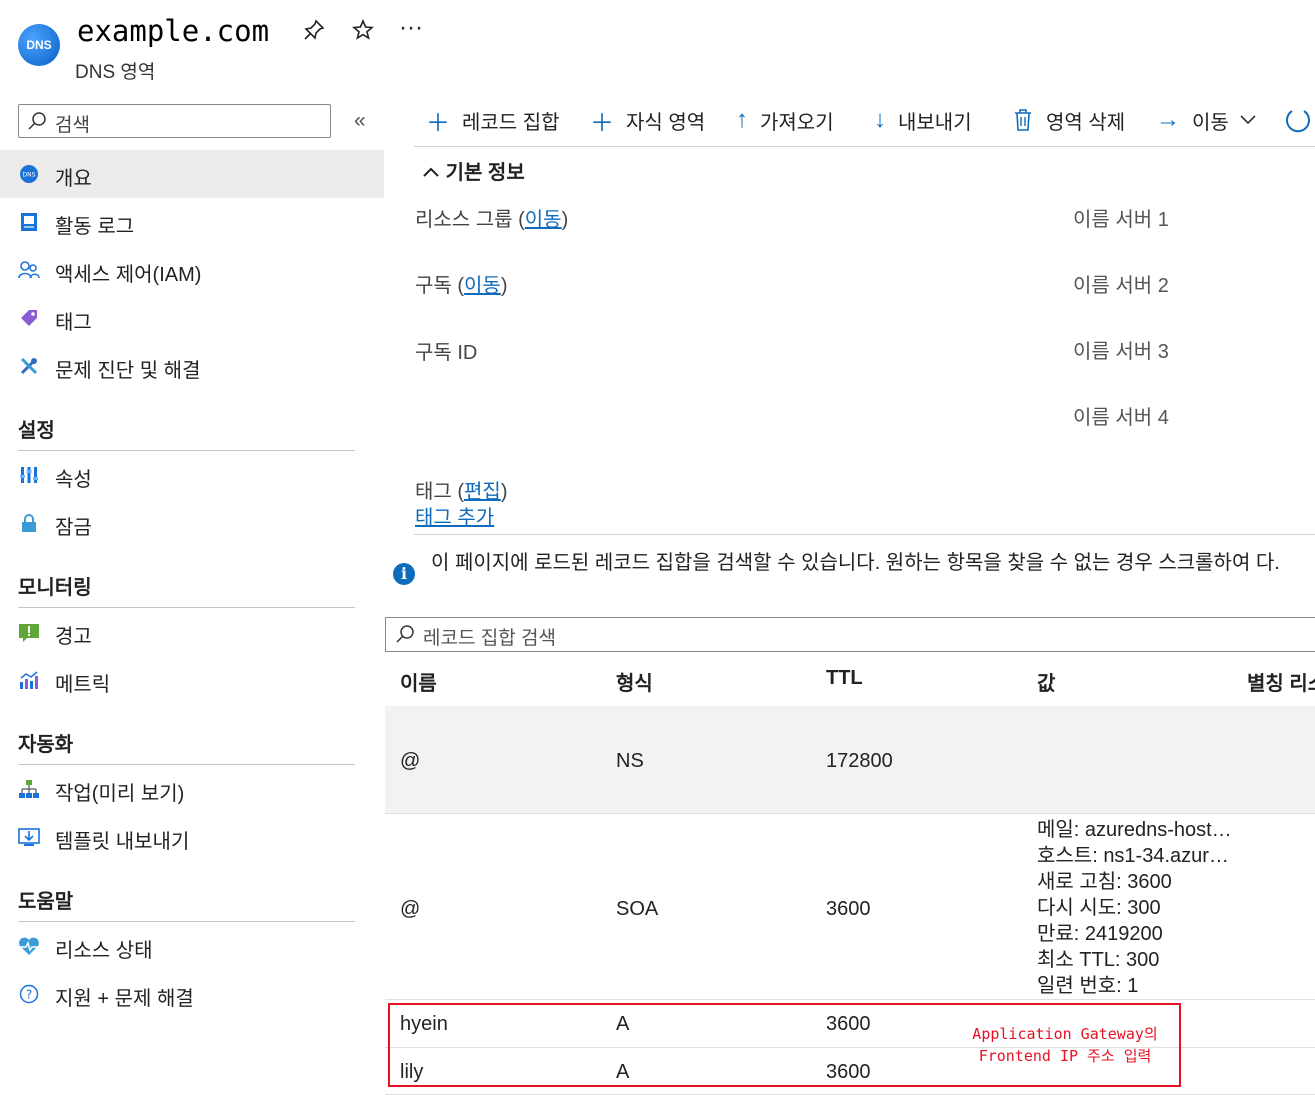  What do you see at coordinates (314, 30) in the screenshot?
I see `pin-icon` at bounding box center [314, 30].